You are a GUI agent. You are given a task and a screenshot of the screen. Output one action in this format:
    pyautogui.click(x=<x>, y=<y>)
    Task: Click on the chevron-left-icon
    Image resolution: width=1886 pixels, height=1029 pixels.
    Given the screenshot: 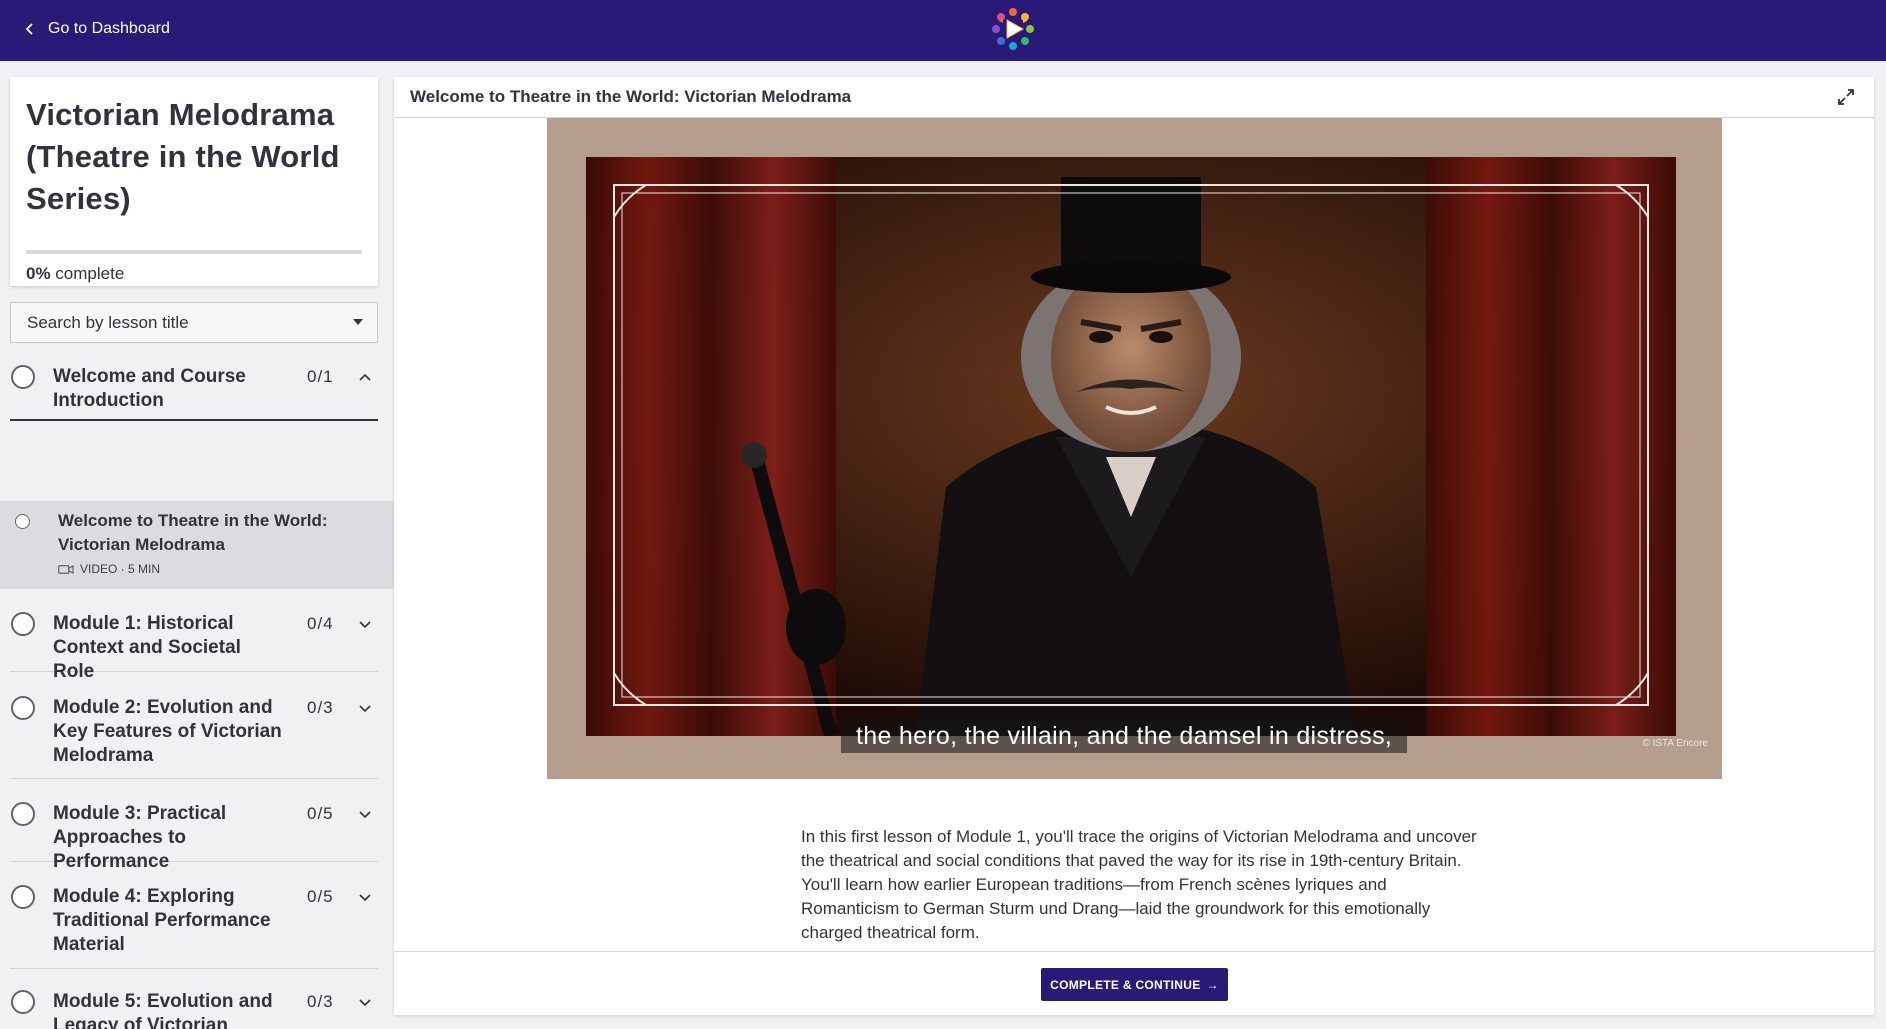 What is the action you would take?
    pyautogui.click(x=29, y=28)
    